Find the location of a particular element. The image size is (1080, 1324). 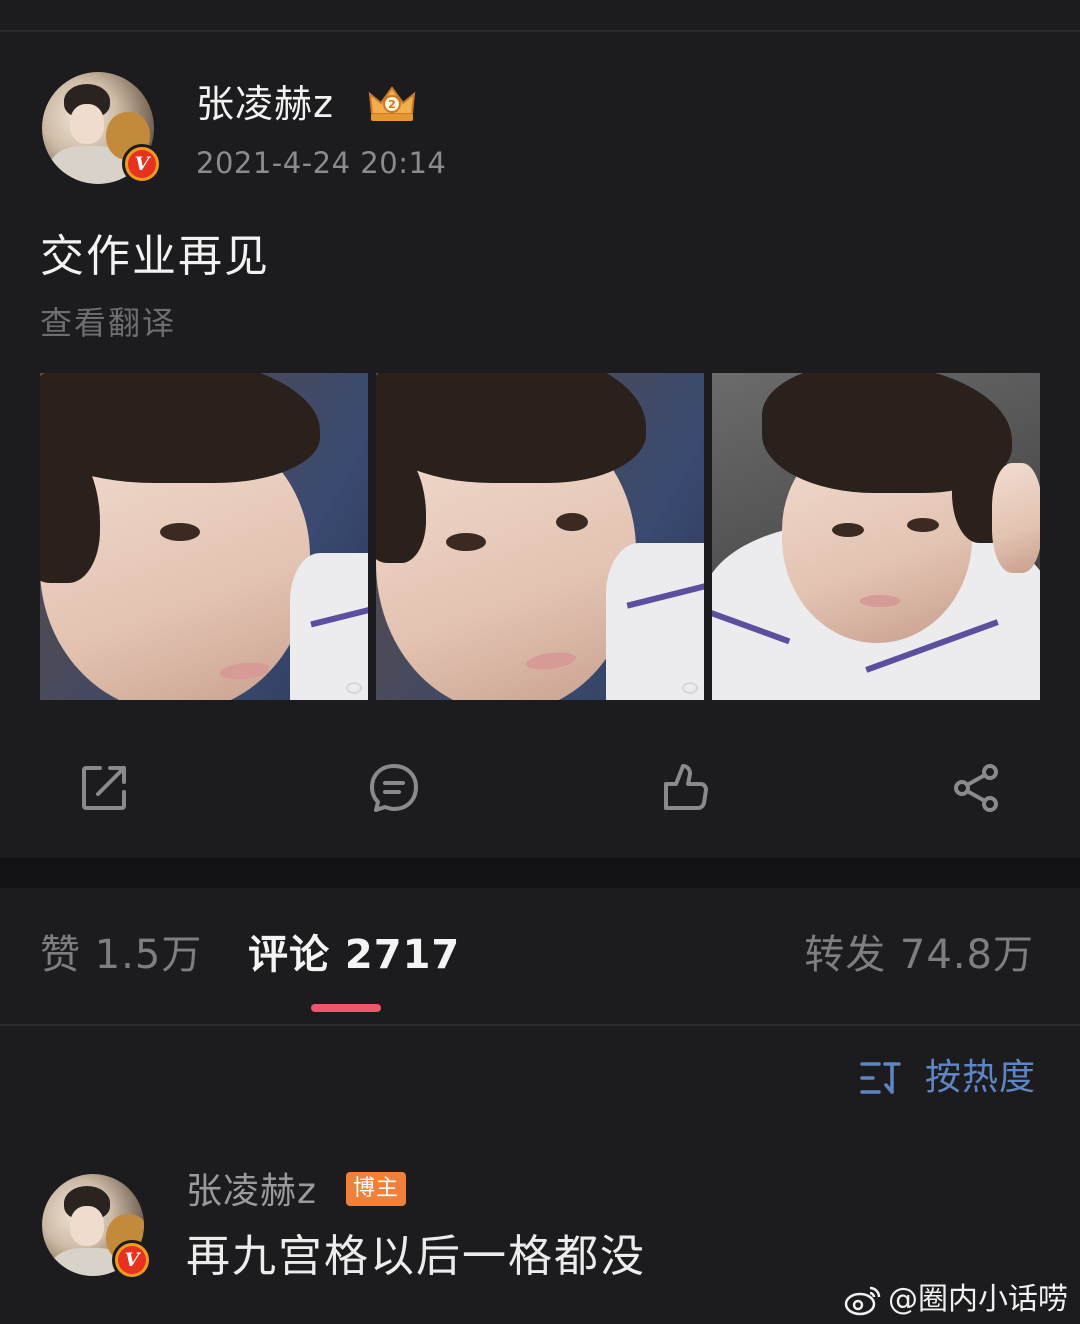

sort-label: 按热度 is located at coordinates (980, 1077).